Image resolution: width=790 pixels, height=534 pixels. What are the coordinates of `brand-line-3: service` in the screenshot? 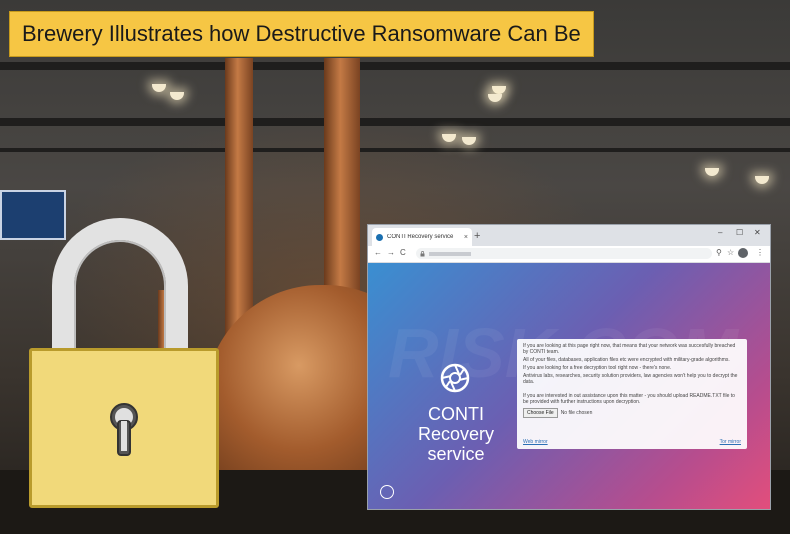 It's located at (456, 454).